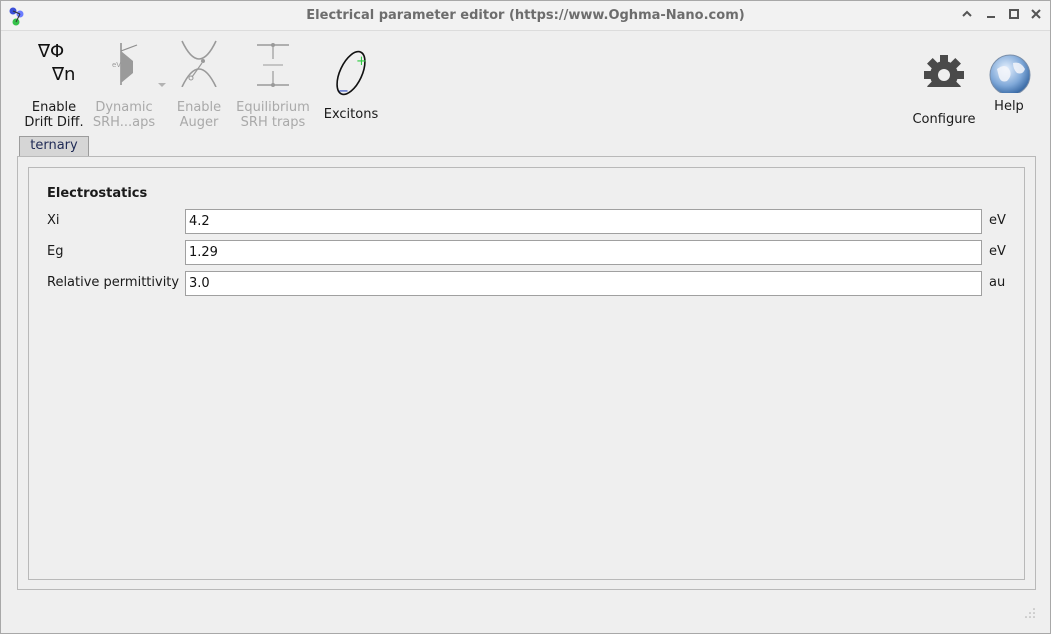 Image resolution: width=1051 pixels, height=634 pixels. I want to click on equilibrium-srh-traps-button: Equilibrium SRH traps, so click(273, 83).